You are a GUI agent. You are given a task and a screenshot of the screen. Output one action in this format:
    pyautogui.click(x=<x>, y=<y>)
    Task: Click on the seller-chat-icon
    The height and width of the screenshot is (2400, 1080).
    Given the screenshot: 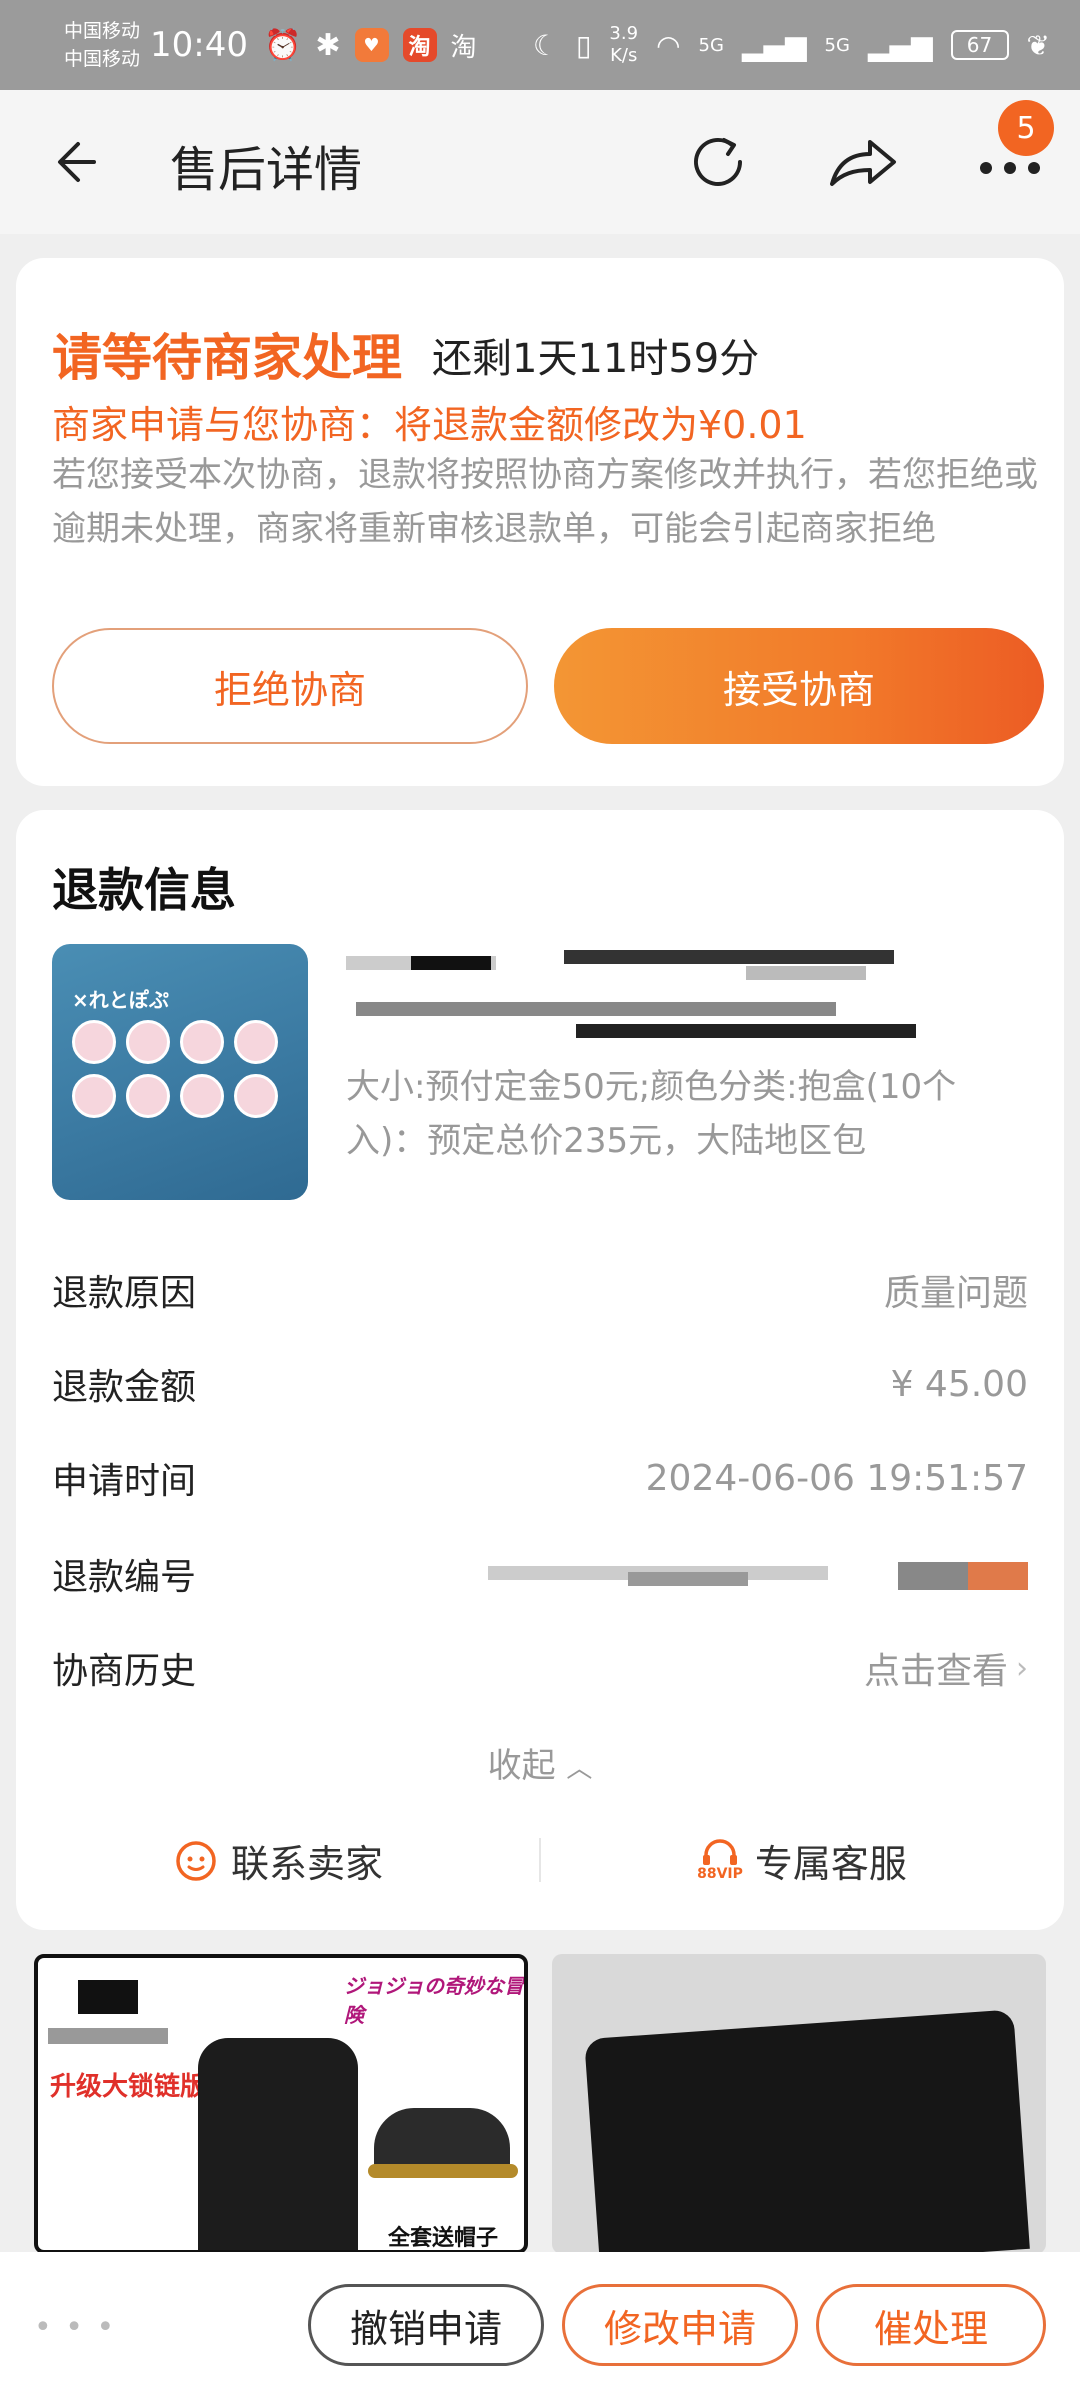 What is the action you would take?
    pyautogui.click(x=196, y=1861)
    